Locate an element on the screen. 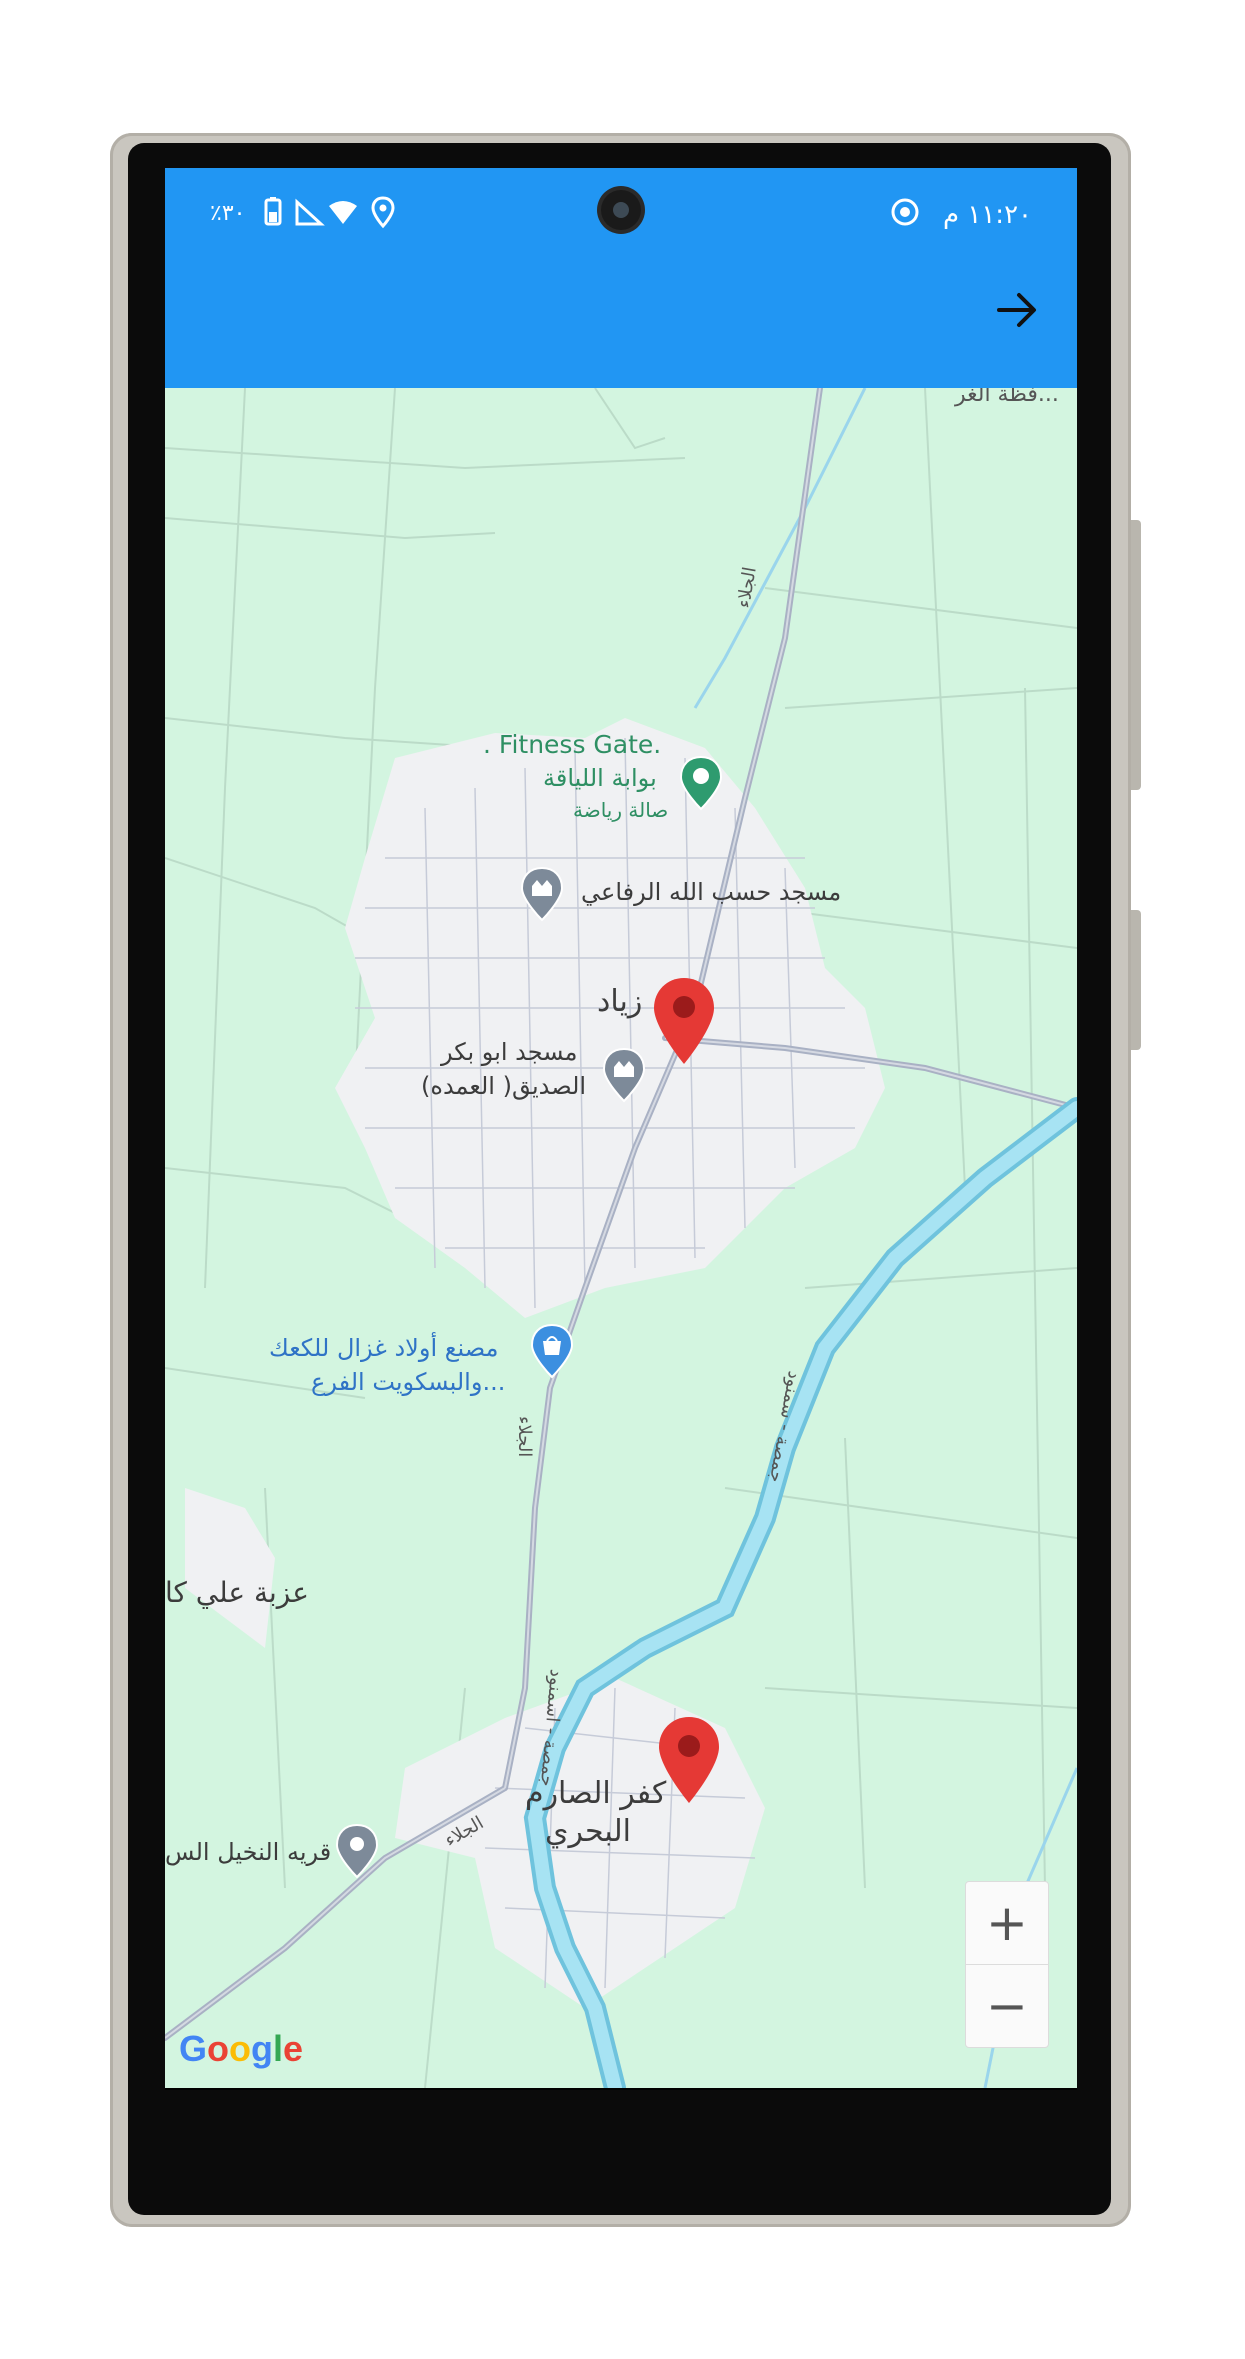  volume-button is located at coordinates (1136, 655).